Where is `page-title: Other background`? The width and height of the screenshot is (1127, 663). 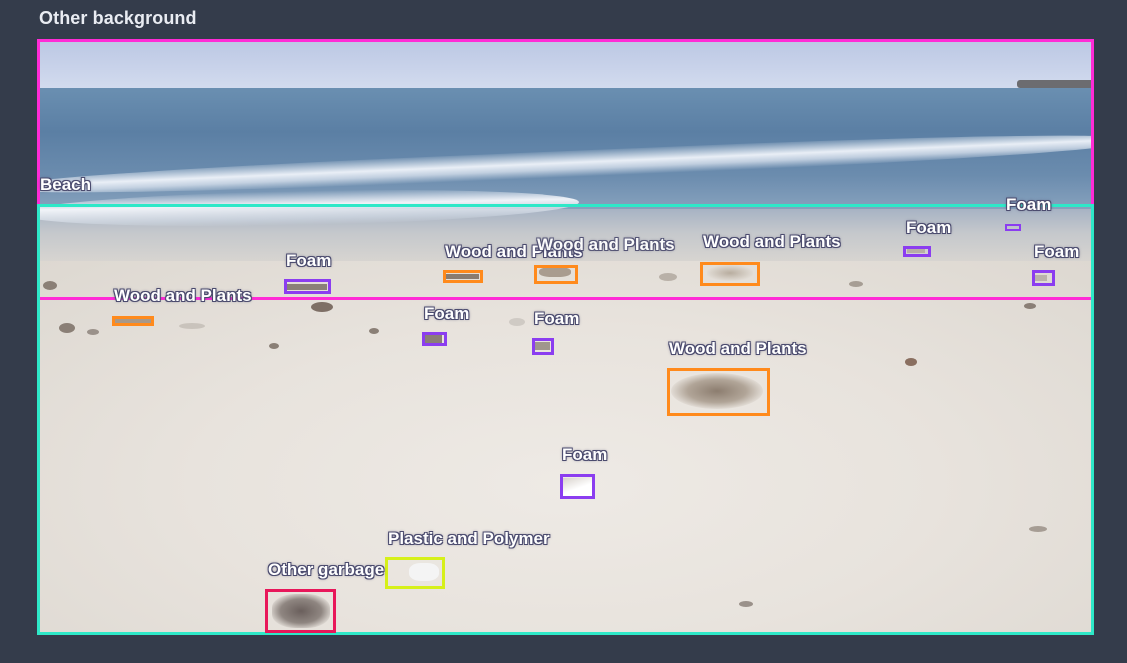 page-title: Other background is located at coordinates (118, 18).